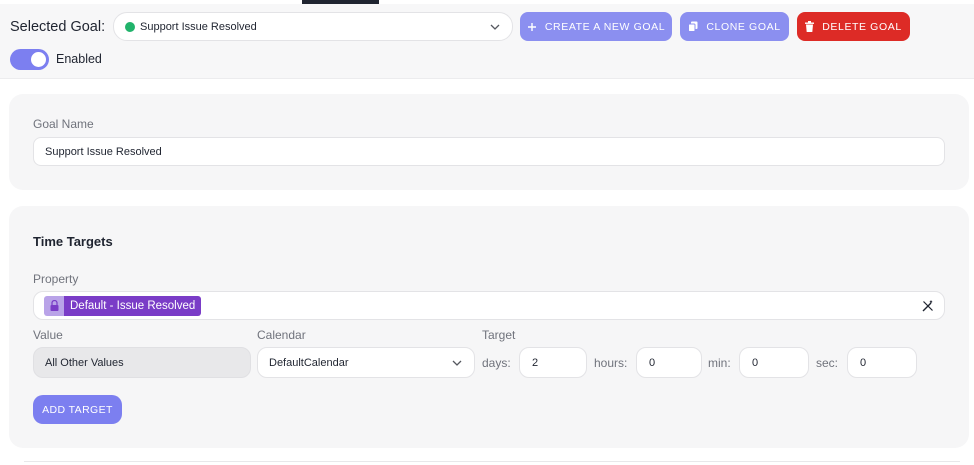 The height and width of the screenshot is (465, 974). I want to click on property-chip-label: Default - Issue Resolved, so click(133, 305).